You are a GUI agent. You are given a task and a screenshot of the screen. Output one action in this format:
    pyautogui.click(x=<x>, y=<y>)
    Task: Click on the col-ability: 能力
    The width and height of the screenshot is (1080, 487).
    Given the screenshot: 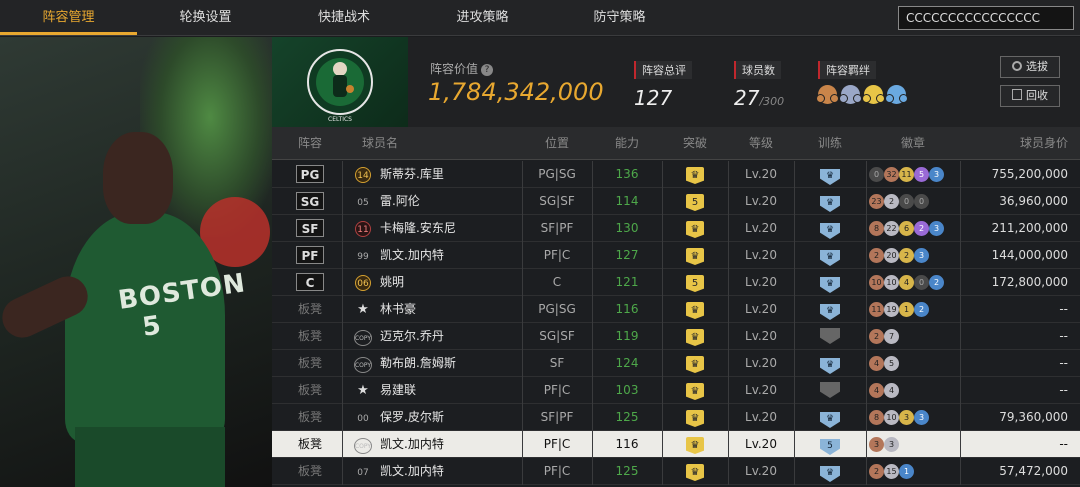 What is the action you would take?
    pyautogui.click(x=626, y=143)
    